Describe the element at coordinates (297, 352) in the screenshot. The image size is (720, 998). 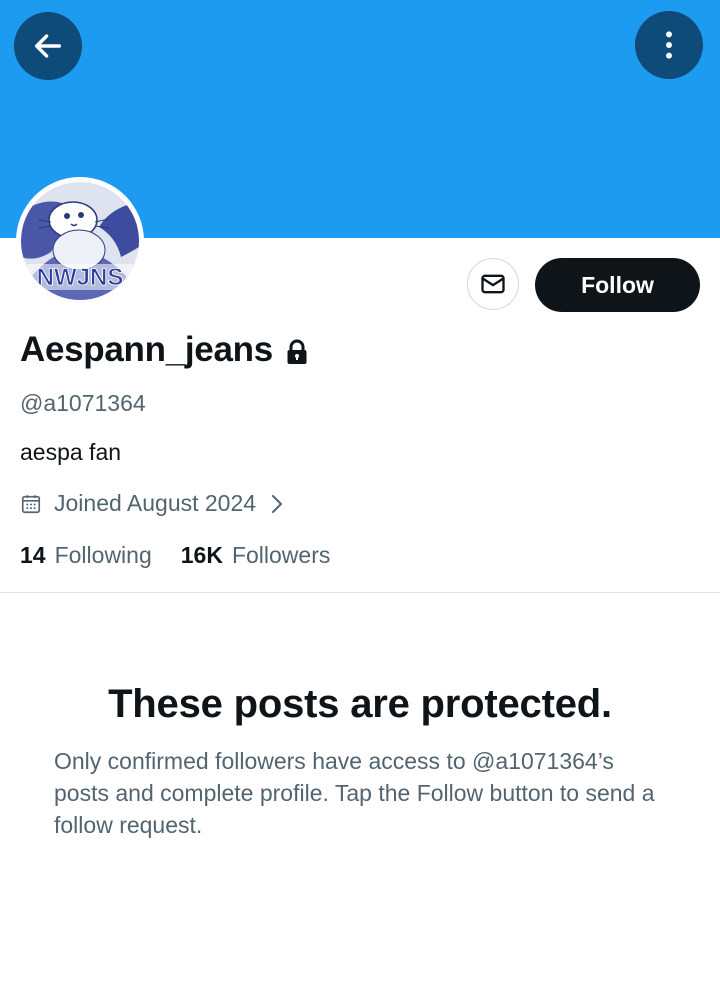
I see `lock-icon` at that location.